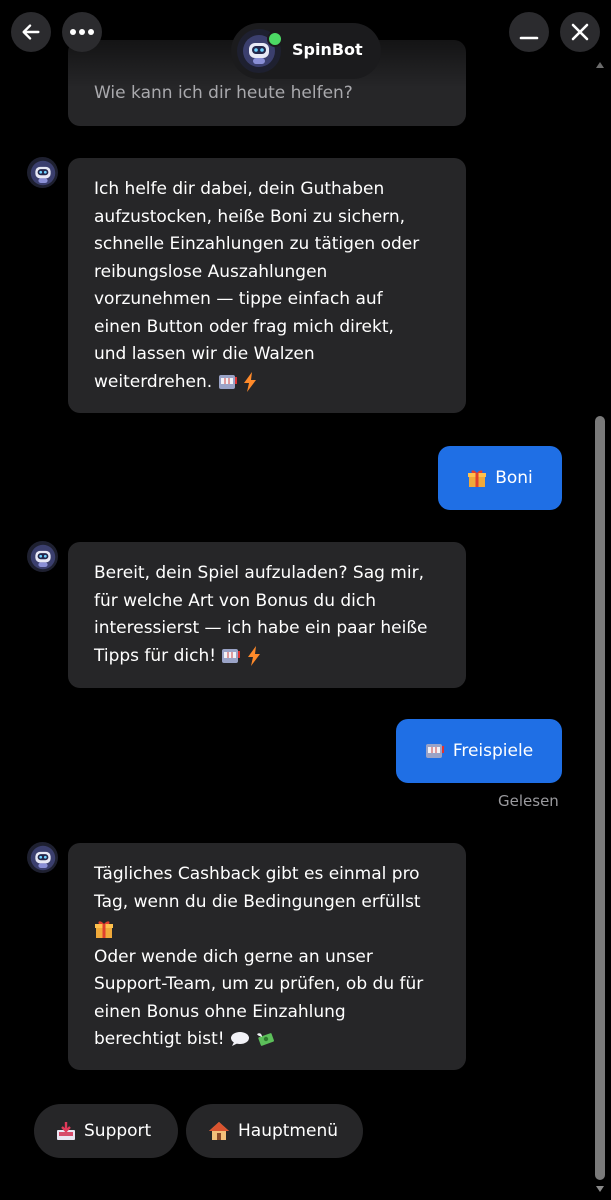 The image size is (611, 1200). I want to click on message-line-with-emoji: berechtigt bist!, so click(268, 1040).